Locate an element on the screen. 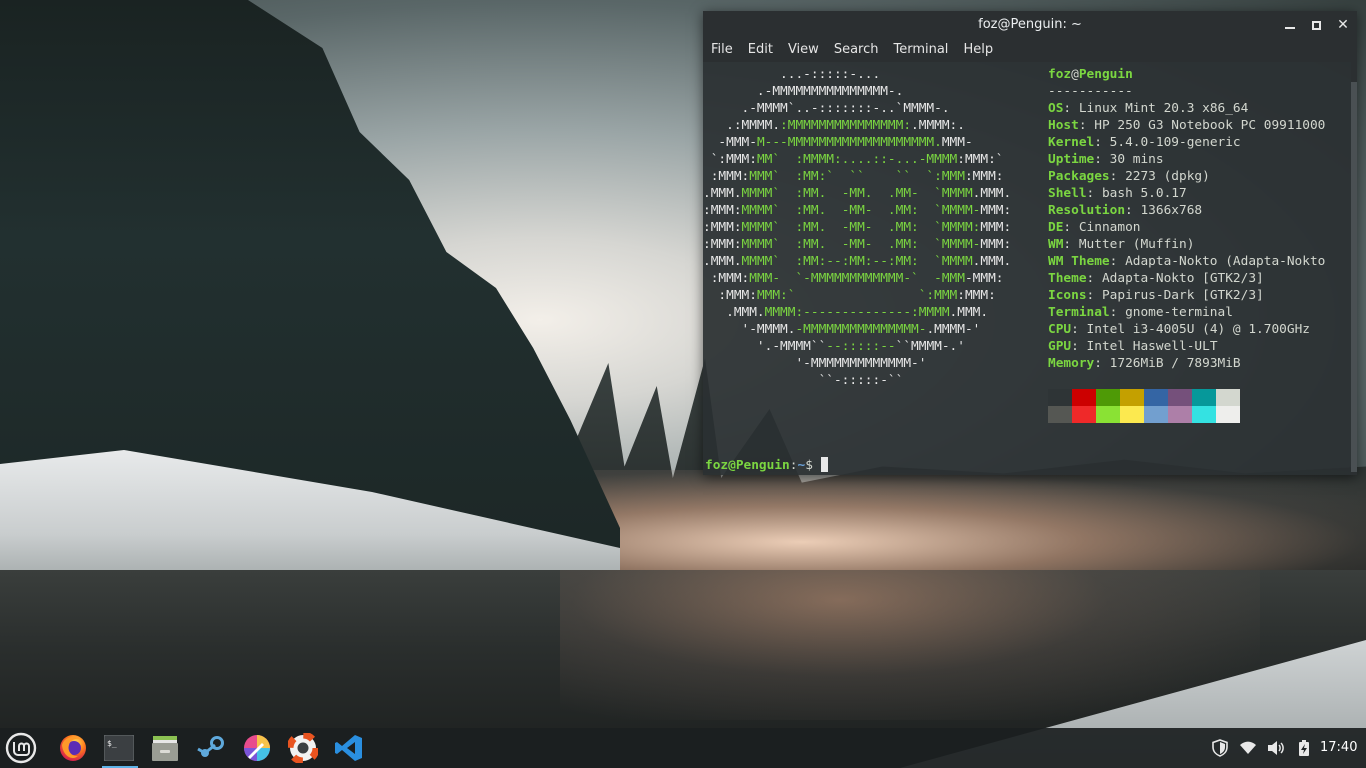 This screenshot has width=1366, height=768. logo-segment: ``-:::::-`` is located at coordinates (803, 380).